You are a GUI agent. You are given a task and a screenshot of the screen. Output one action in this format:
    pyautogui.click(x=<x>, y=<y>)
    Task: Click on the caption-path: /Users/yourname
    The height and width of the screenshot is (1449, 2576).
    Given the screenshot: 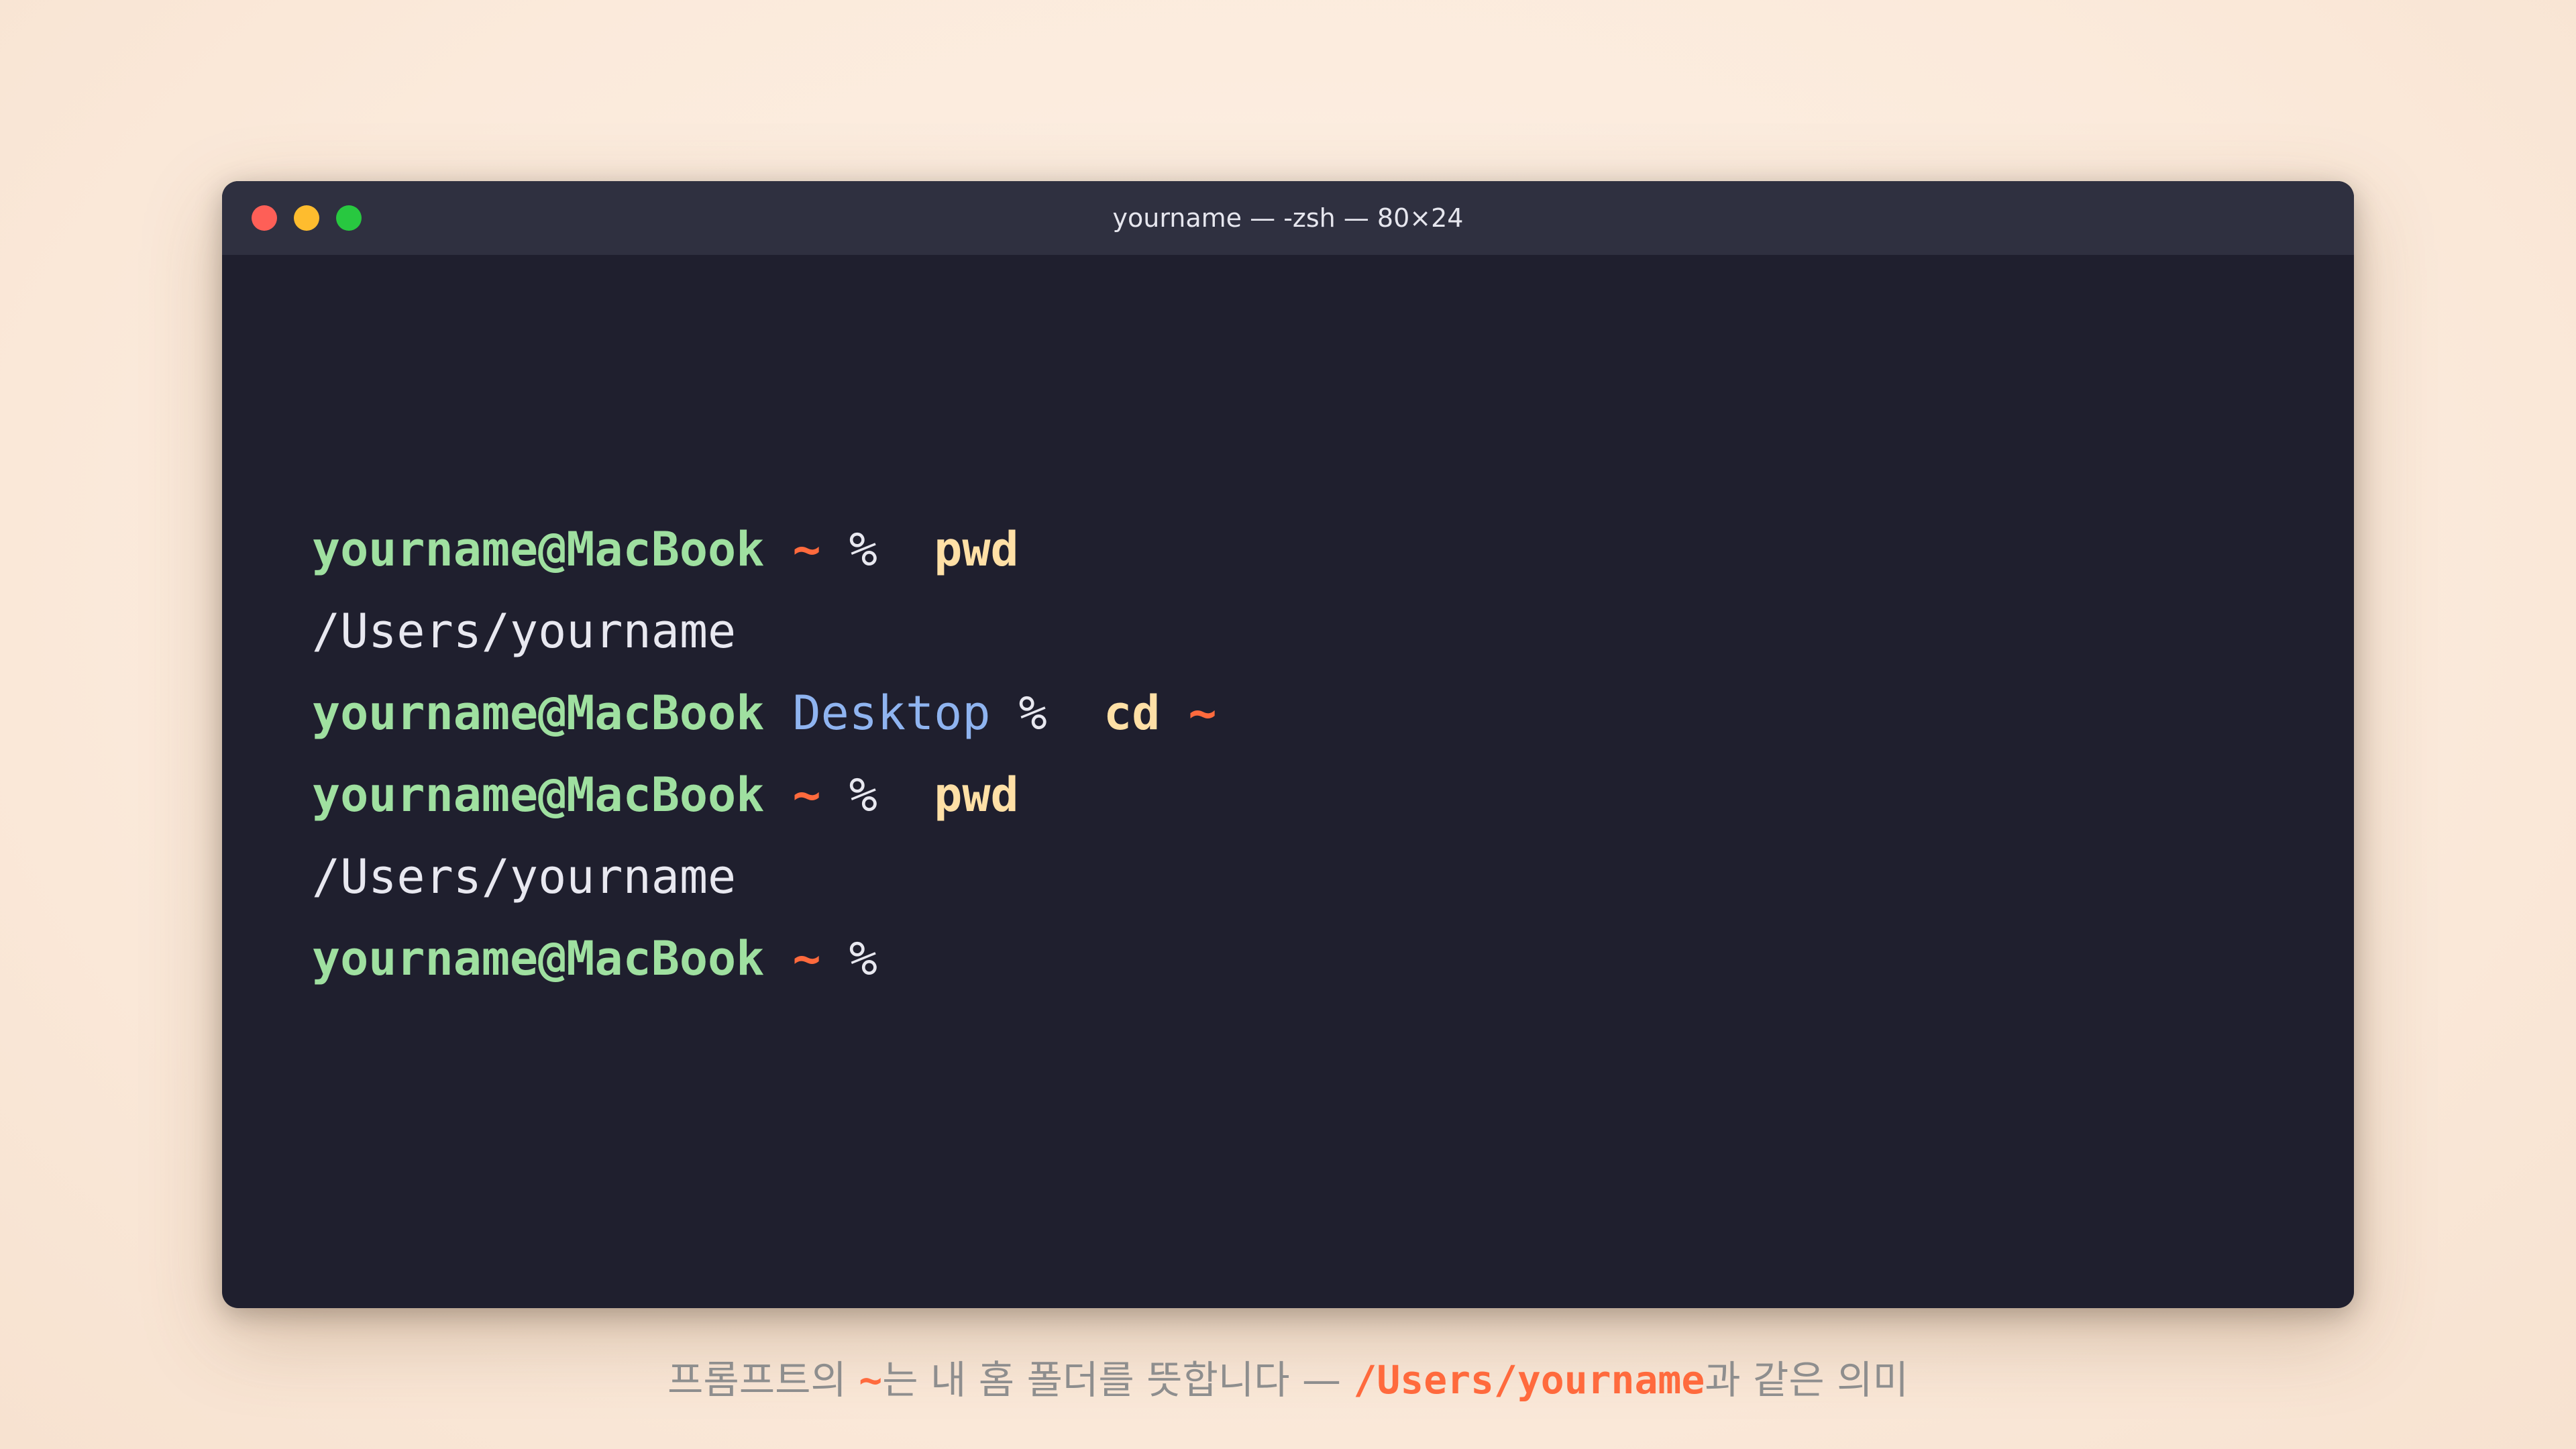 What is the action you would take?
    pyautogui.click(x=1529, y=1380)
    